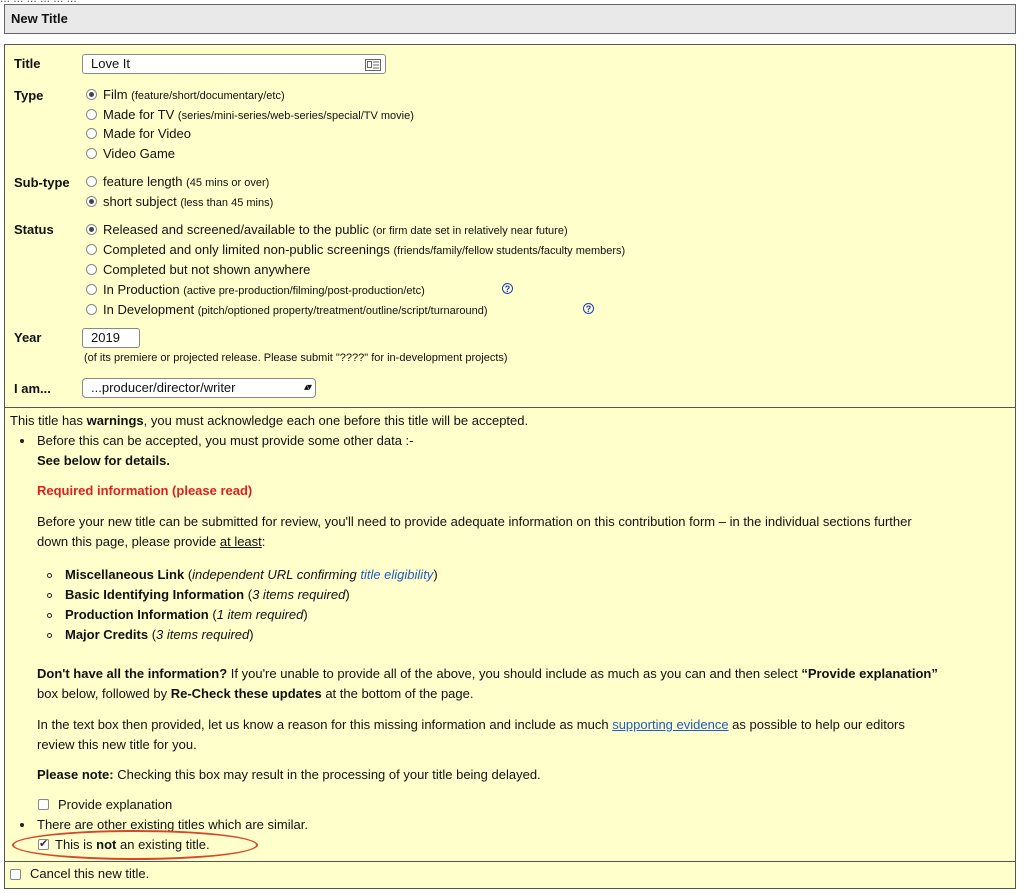 This screenshot has height=894, width=1024. I want to click on req-item-basic-info-close: ), so click(347, 594).